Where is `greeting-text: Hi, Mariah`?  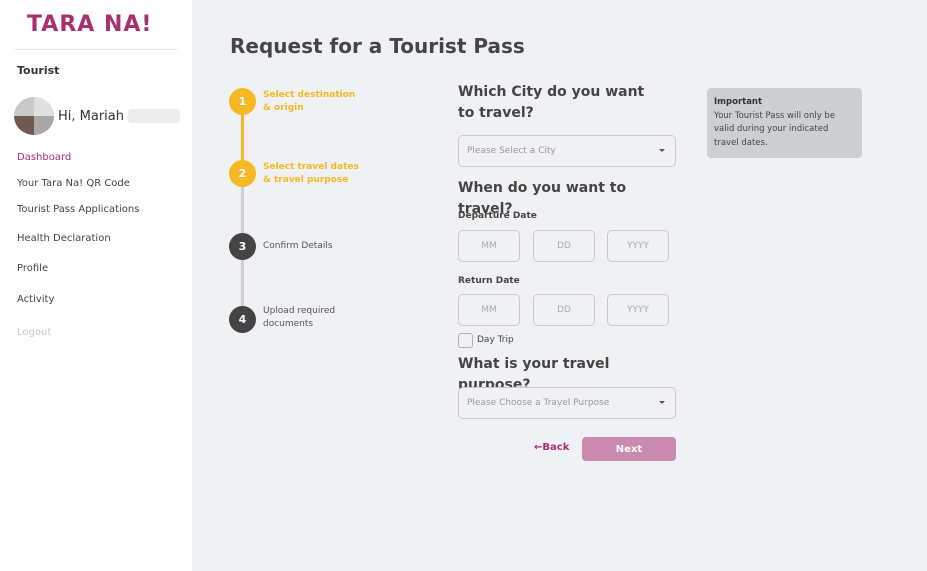
greeting-text: Hi, Mariah is located at coordinates (91, 116).